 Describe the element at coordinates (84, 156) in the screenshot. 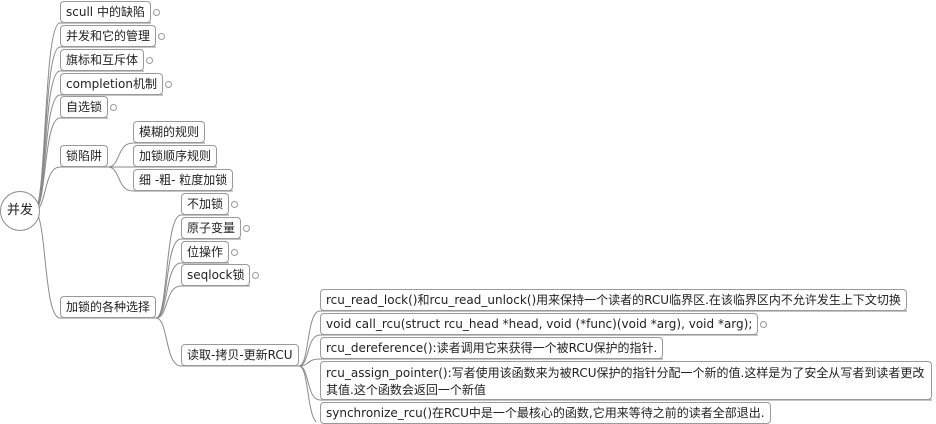

I see `node-lock-traps: 锁陷阱` at that location.